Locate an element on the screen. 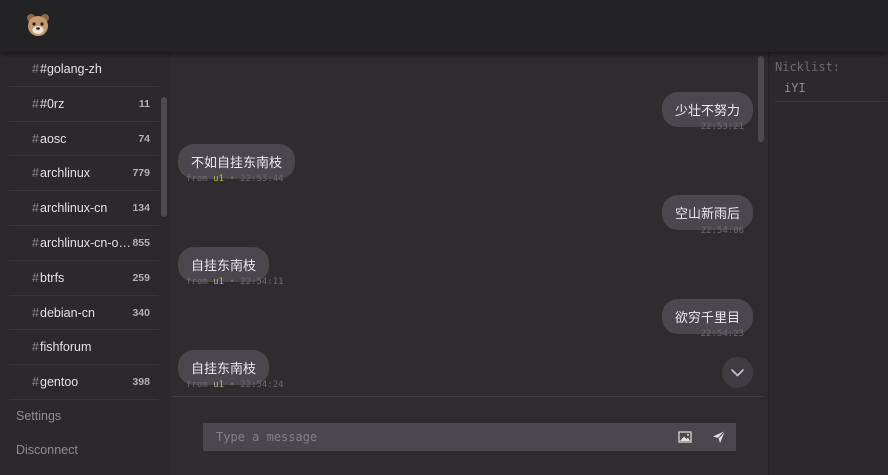 This screenshot has width=888, height=475. channel-name: debian-cn is located at coordinates (67, 312).